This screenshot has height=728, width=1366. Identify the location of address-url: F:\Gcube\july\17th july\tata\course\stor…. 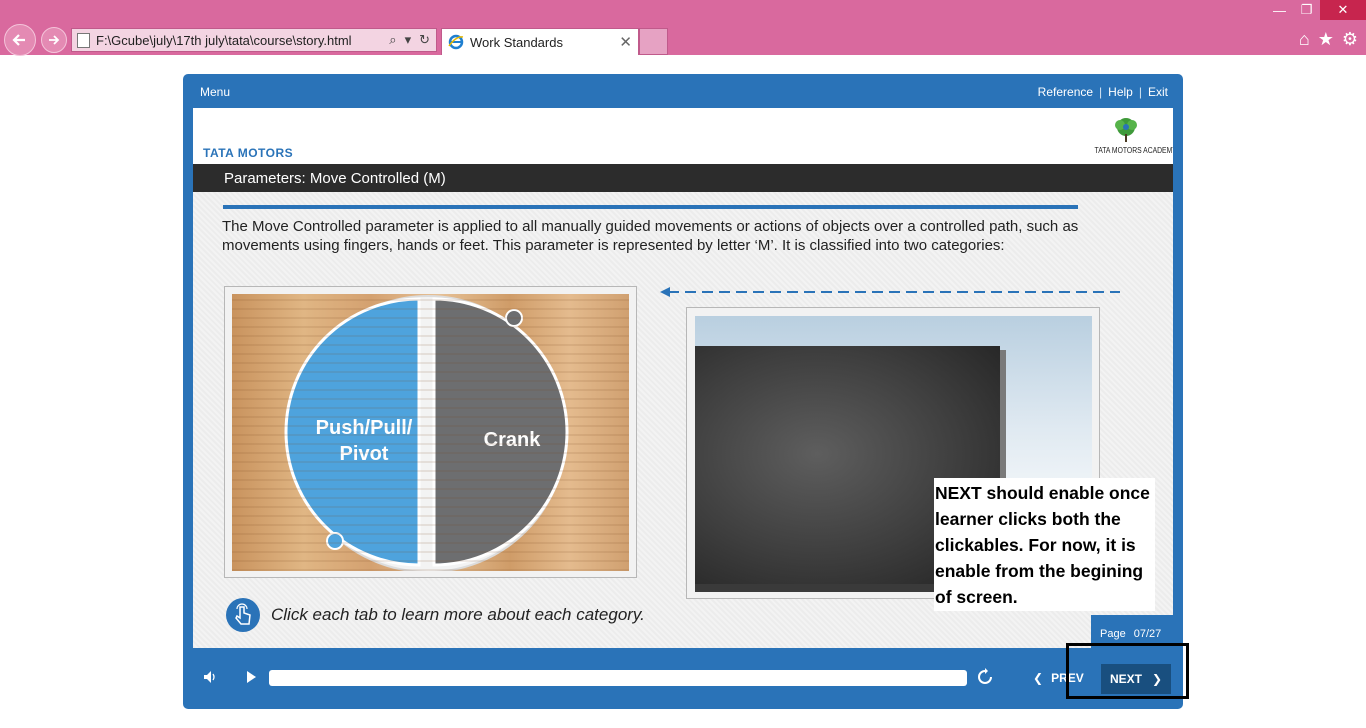
(224, 40).